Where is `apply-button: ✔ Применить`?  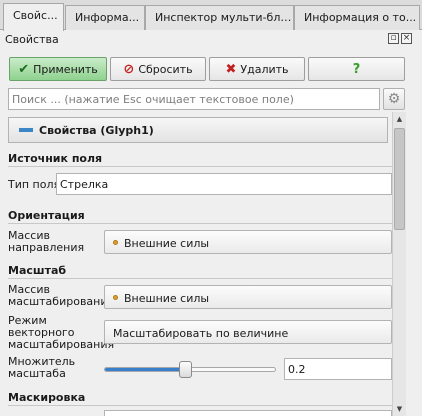
apply-button: ✔ Применить is located at coordinates (58, 69).